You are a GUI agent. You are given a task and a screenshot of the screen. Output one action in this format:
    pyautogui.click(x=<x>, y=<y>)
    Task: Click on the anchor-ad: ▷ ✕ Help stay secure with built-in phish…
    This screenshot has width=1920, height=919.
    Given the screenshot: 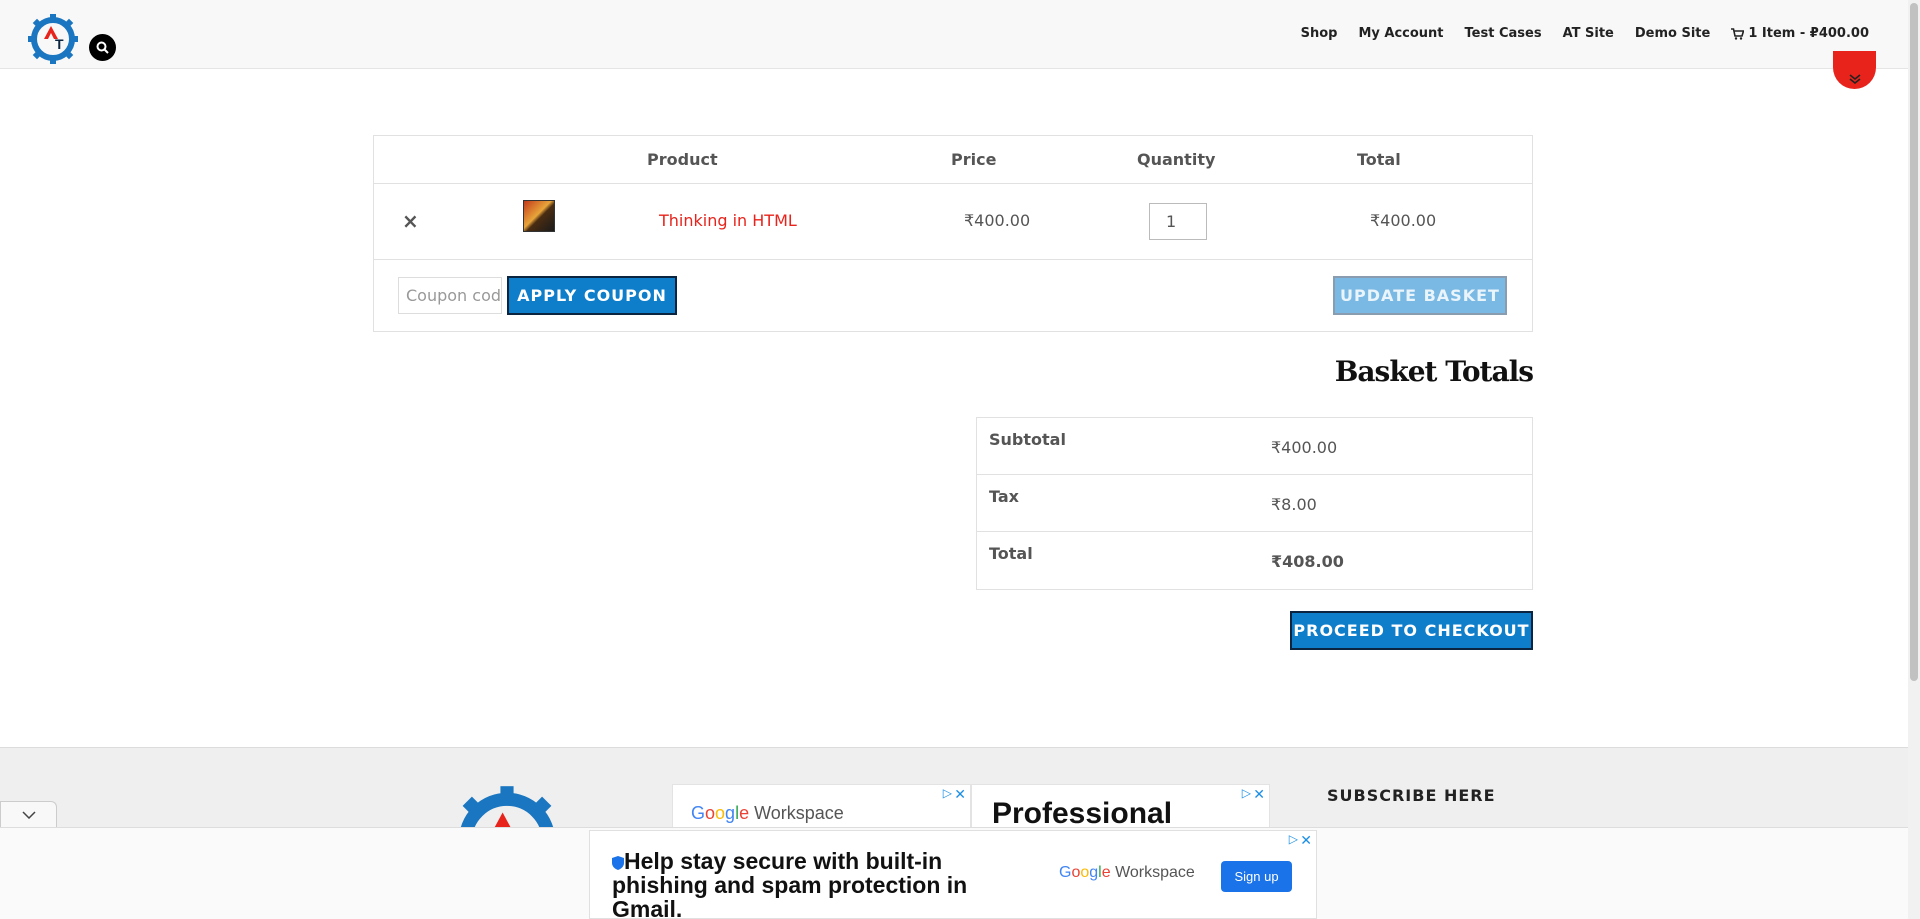 What is the action you would take?
    pyautogui.click(x=953, y=874)
    